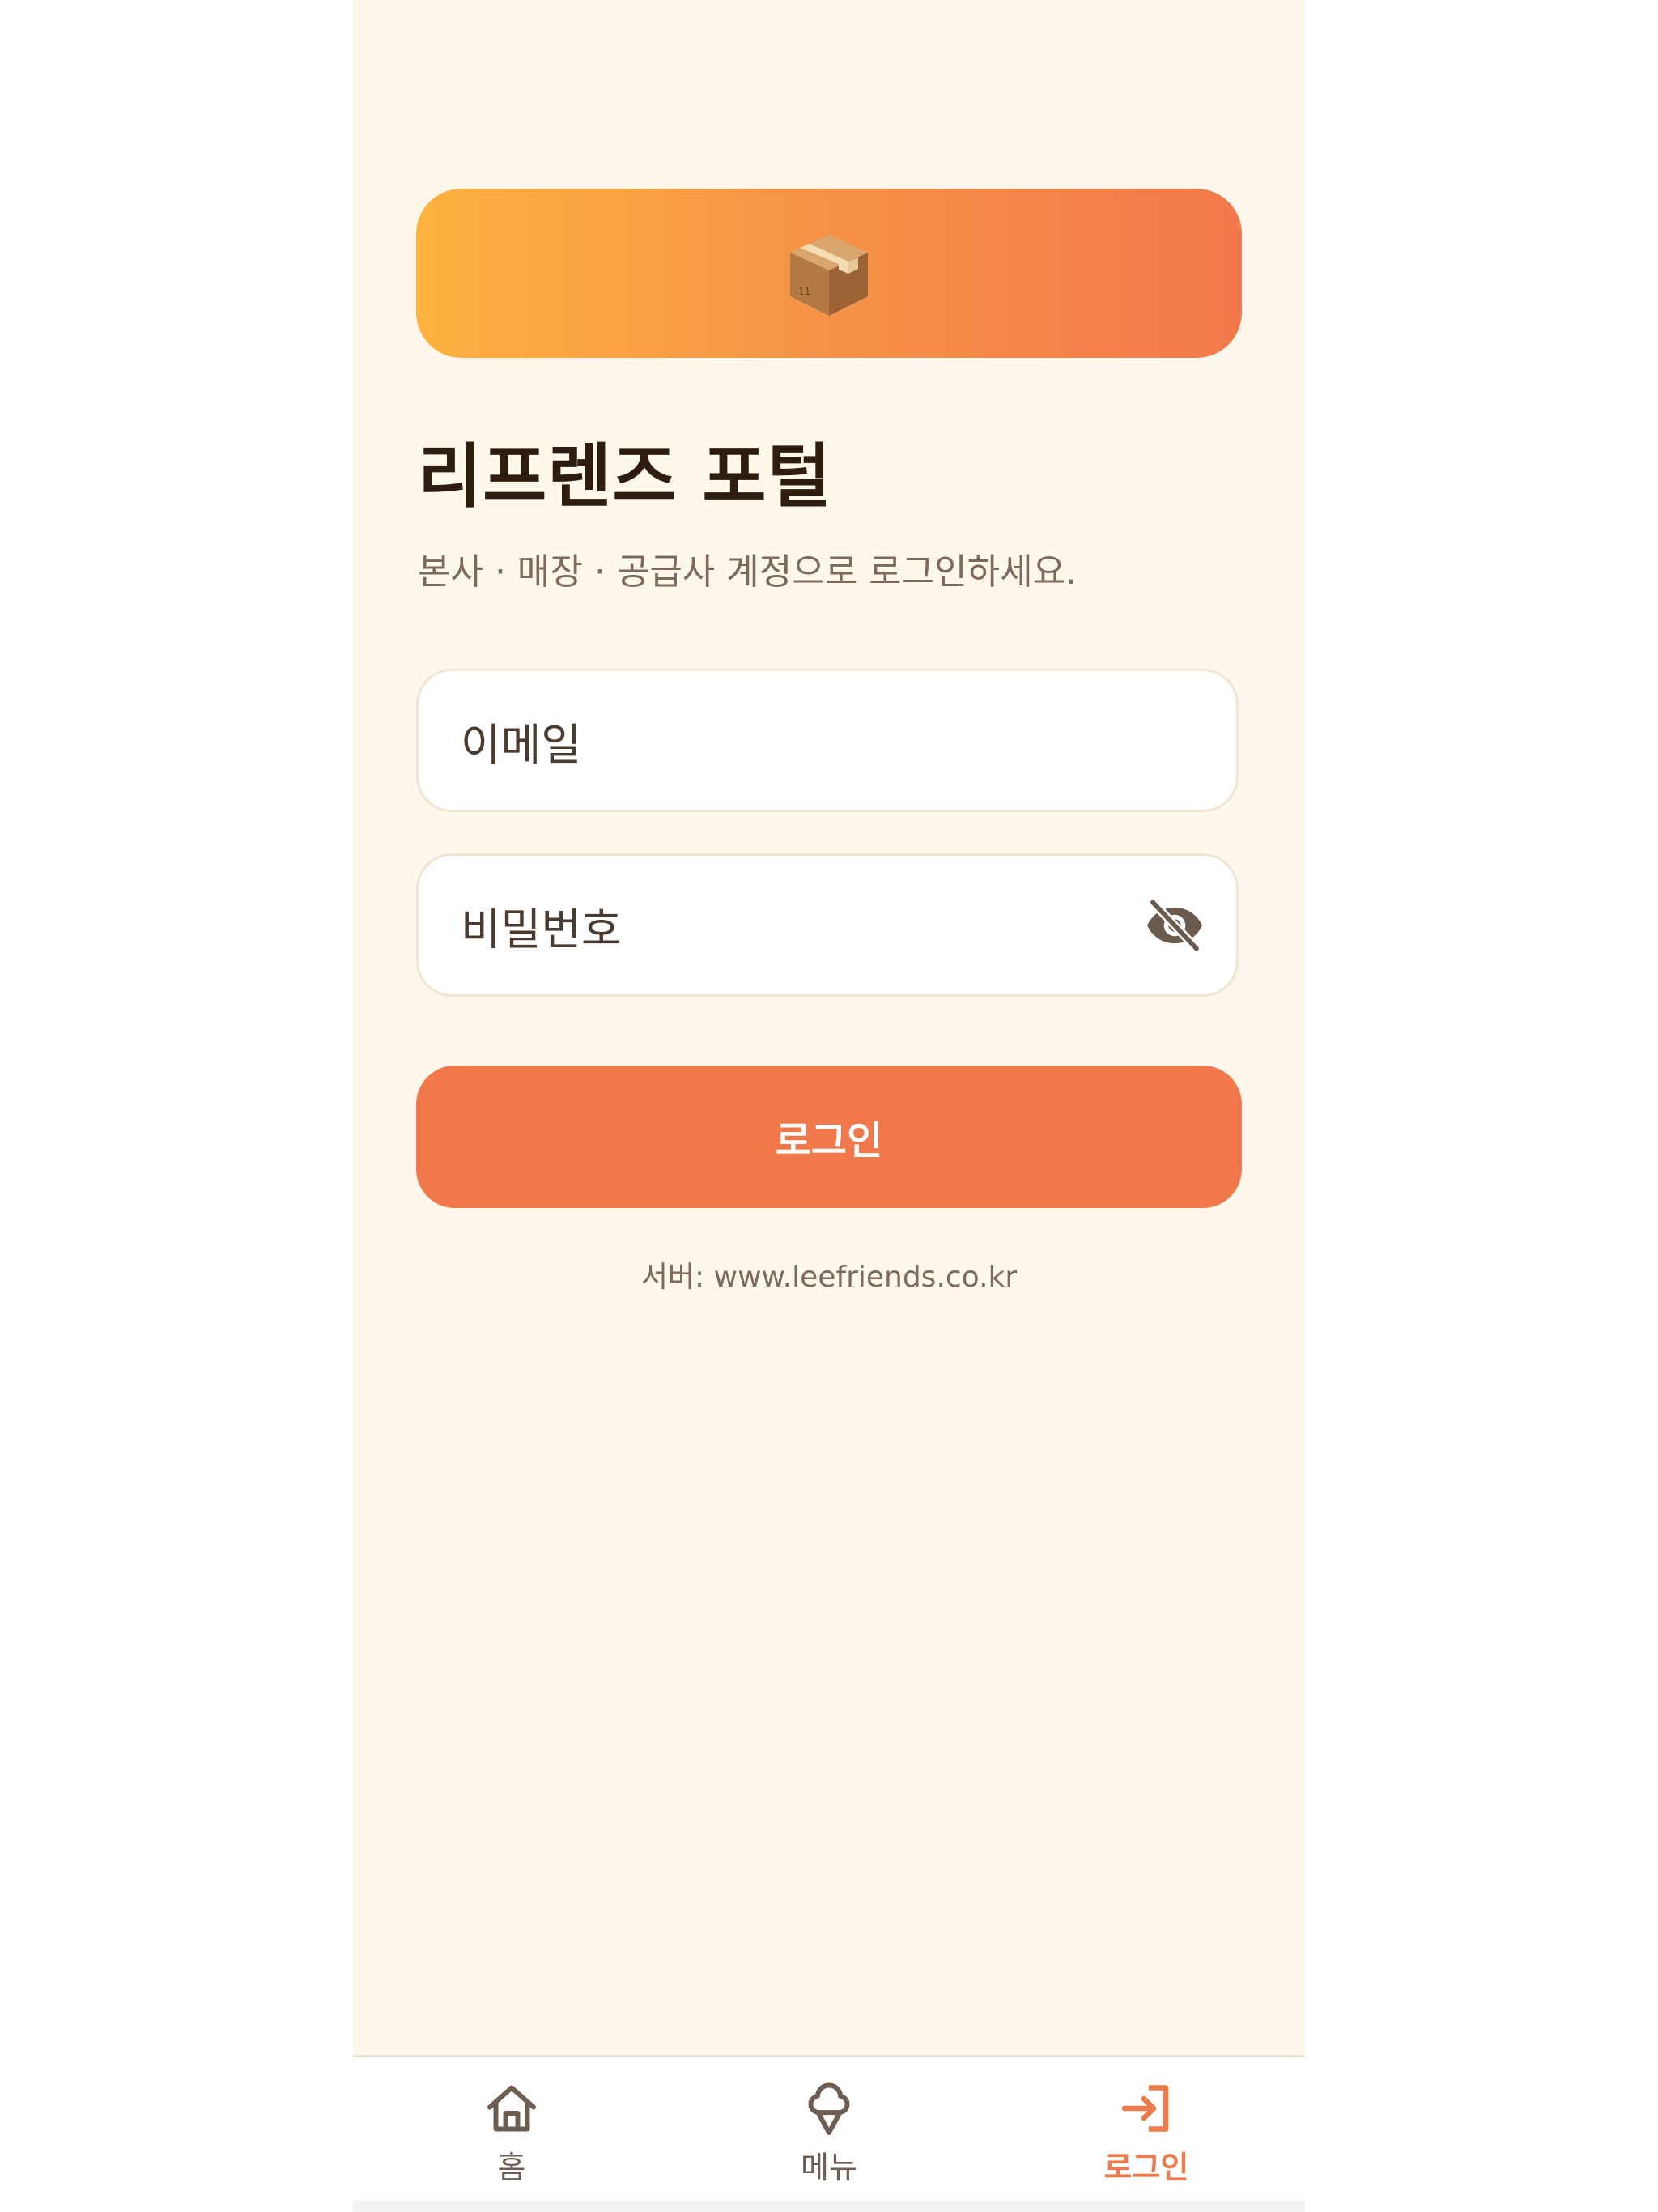 The image size is (1658, 2212). I want to click on nav-label-login: 로그인, so click(1146, 2167).